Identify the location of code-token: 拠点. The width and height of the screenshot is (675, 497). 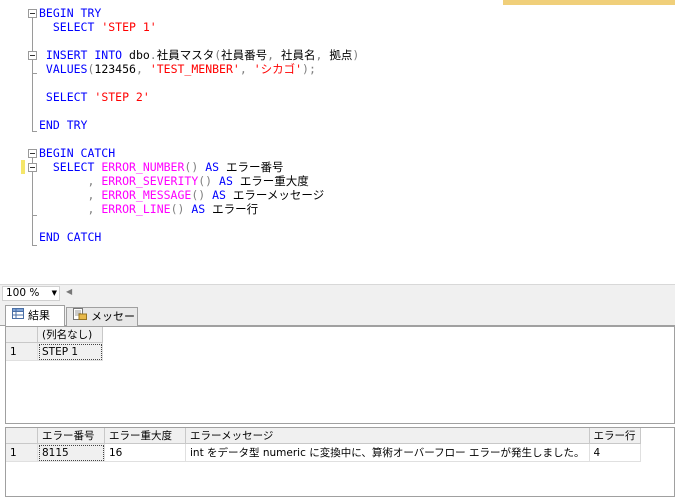
(341, 55).